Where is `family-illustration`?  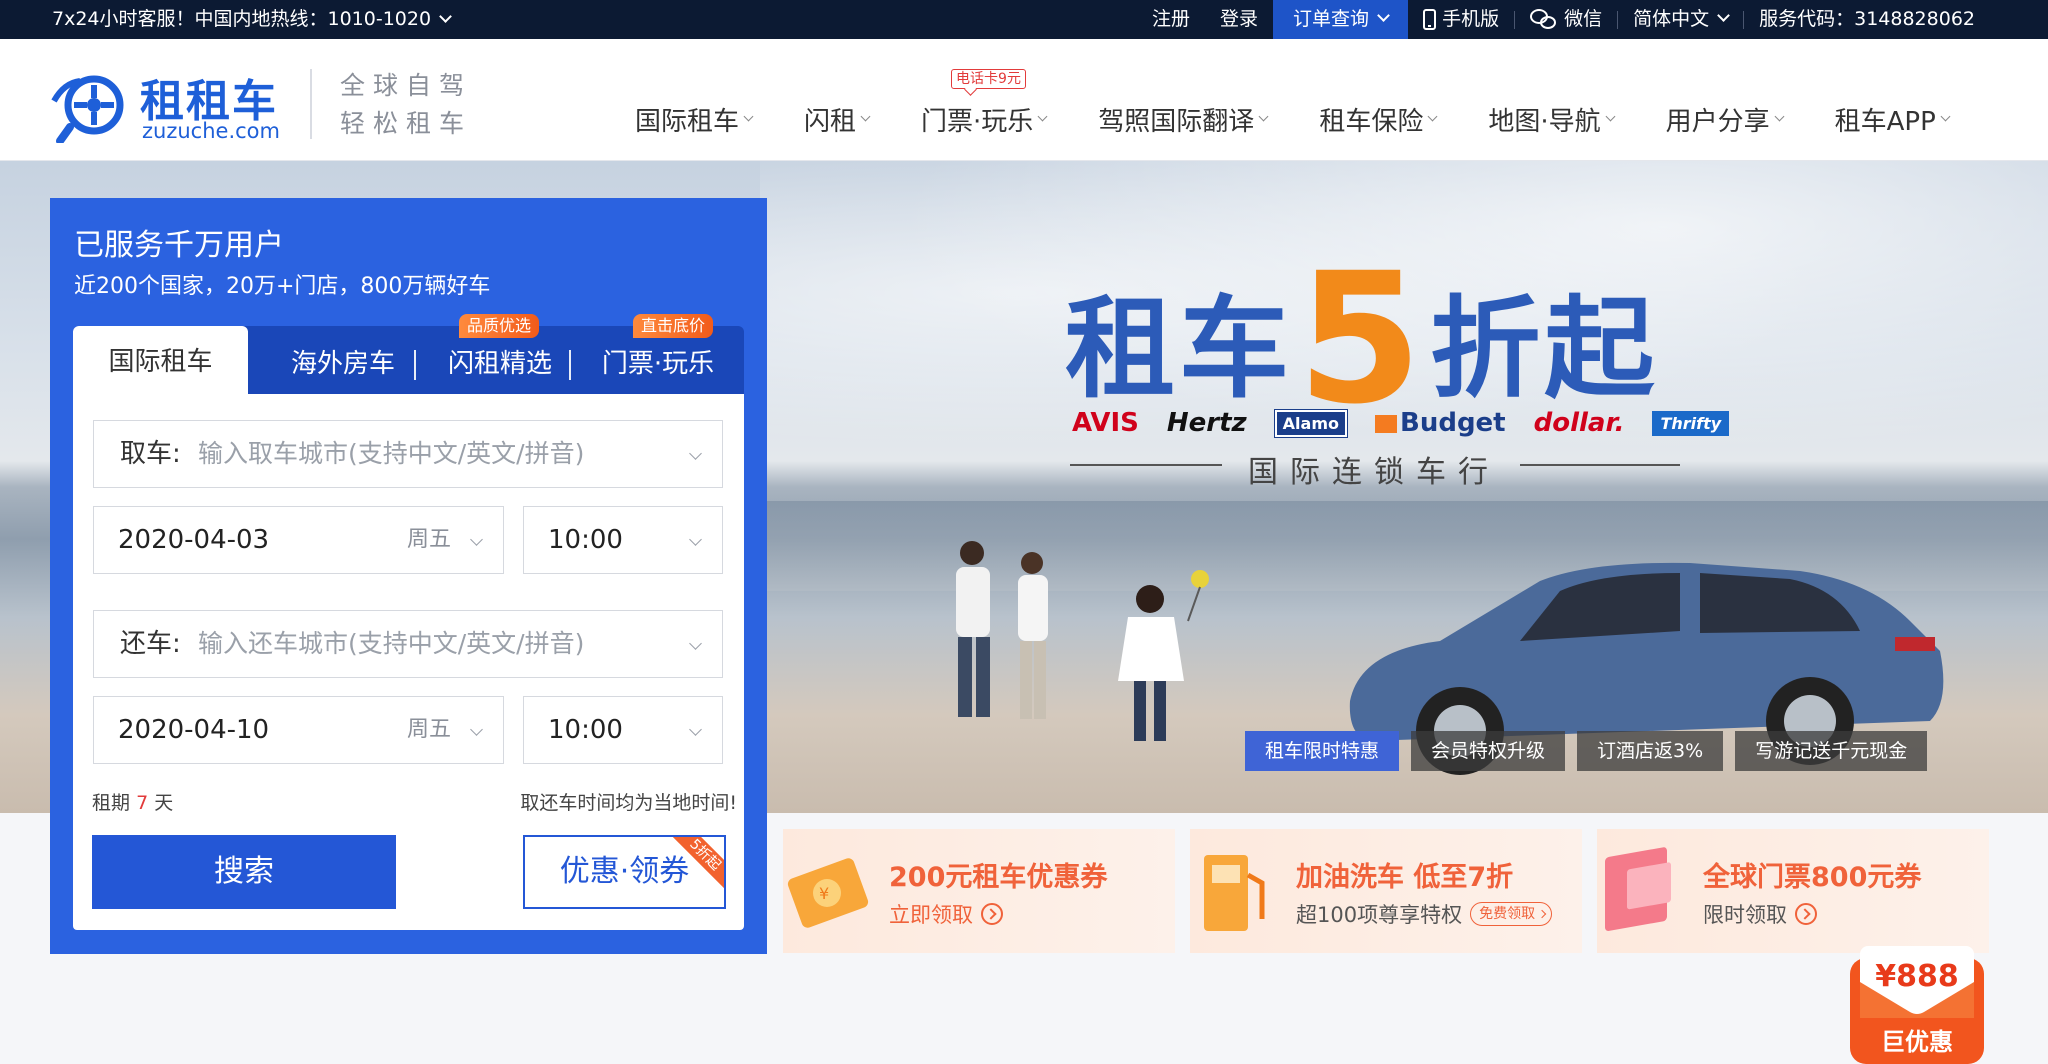 family-illustration is located at coordinates (1082, 641).